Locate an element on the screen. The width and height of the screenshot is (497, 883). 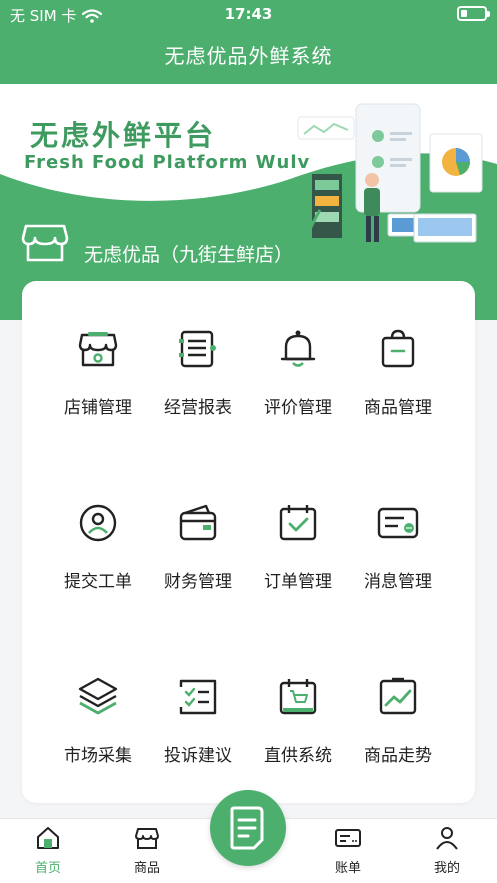
tab-products: 商品 is located at coordinates (147, 850).